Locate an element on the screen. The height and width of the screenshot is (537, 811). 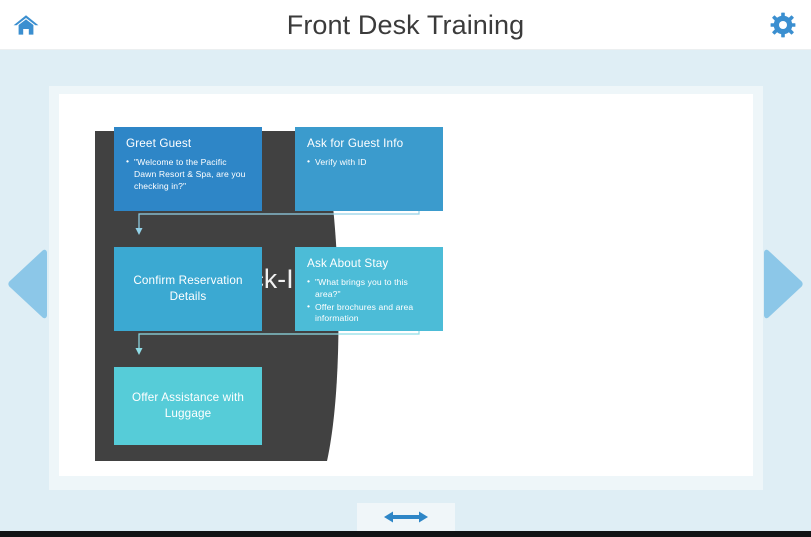
resize-handle is located at coordinates (406, 517).